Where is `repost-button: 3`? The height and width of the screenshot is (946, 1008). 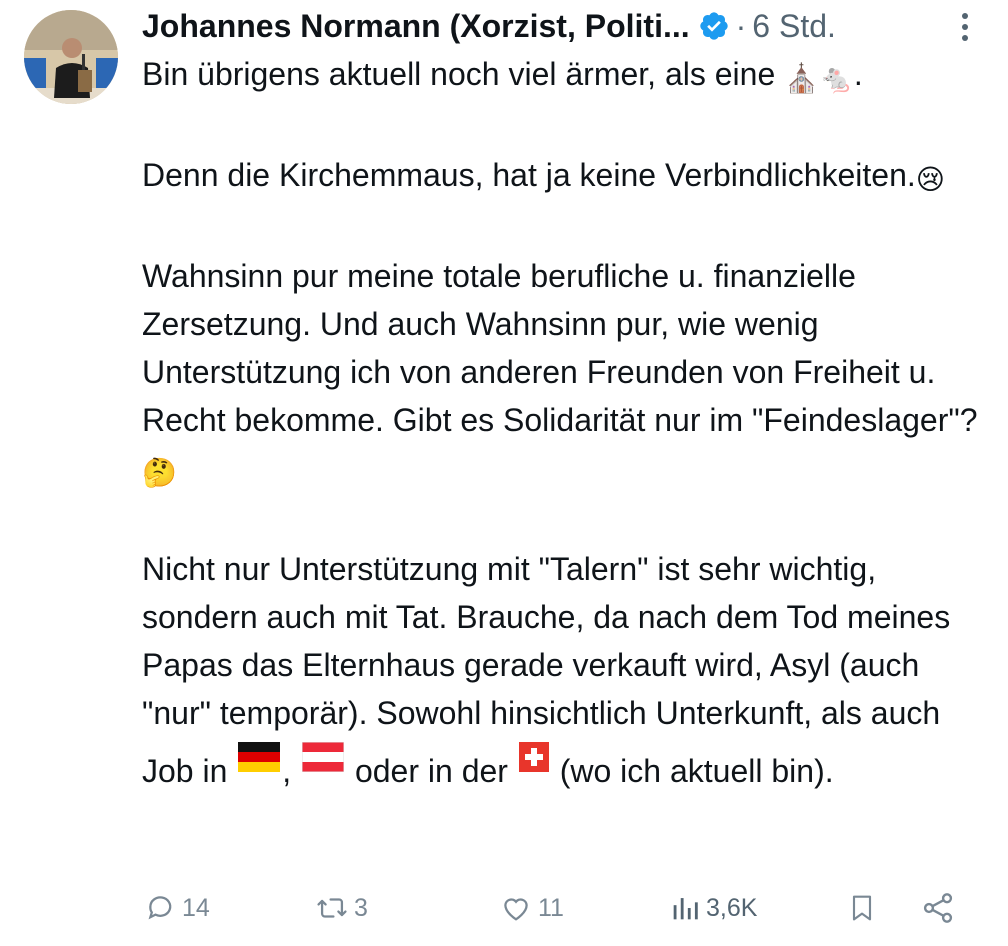
repost-button: 3 is located at coordinates (341, 908).